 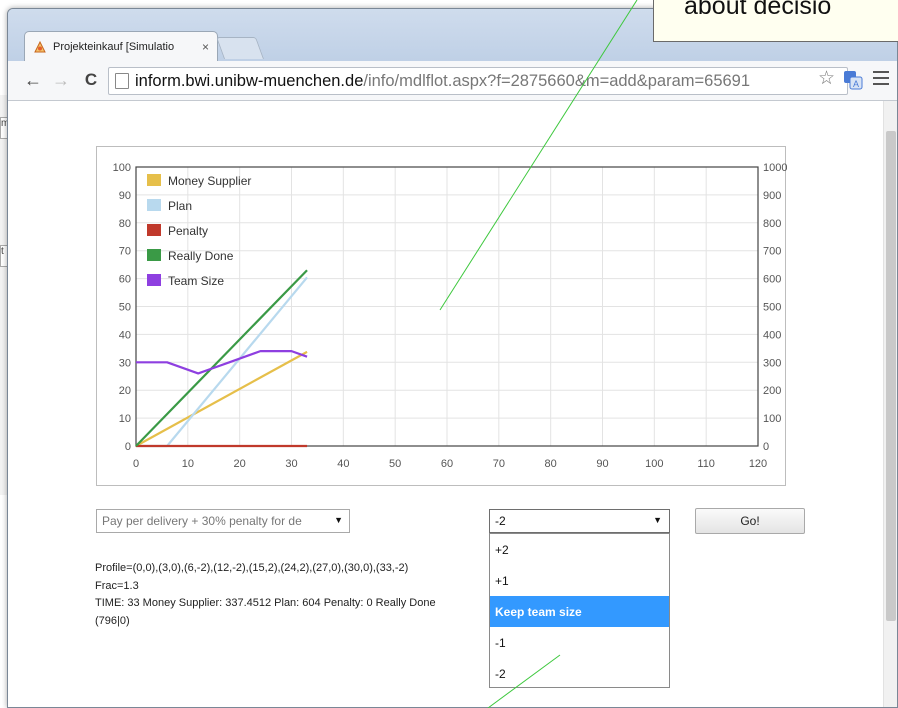 What do you see at coordinates (125, 252) in the screenshot?
I see `y-left-tick-label: 70` at bounding box center [125, 252].